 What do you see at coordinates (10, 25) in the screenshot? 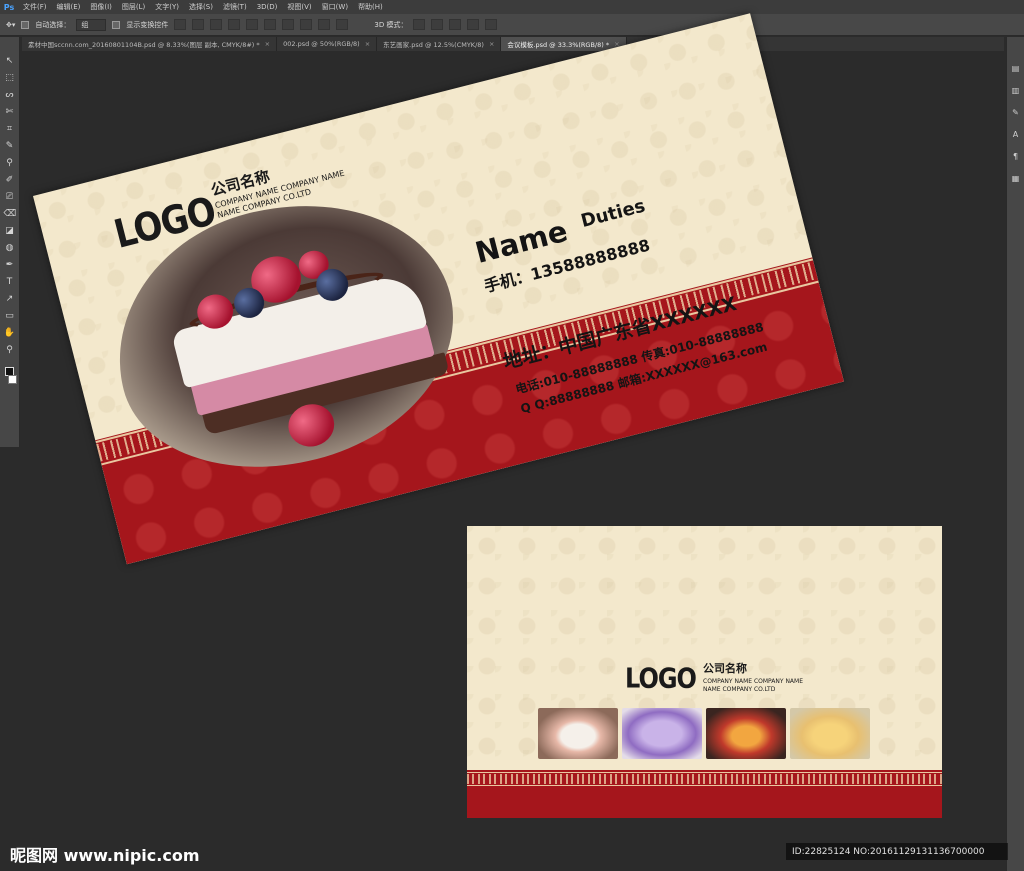
I see `move-tool-icon: ✥▾` at bounding box center [10, 25].